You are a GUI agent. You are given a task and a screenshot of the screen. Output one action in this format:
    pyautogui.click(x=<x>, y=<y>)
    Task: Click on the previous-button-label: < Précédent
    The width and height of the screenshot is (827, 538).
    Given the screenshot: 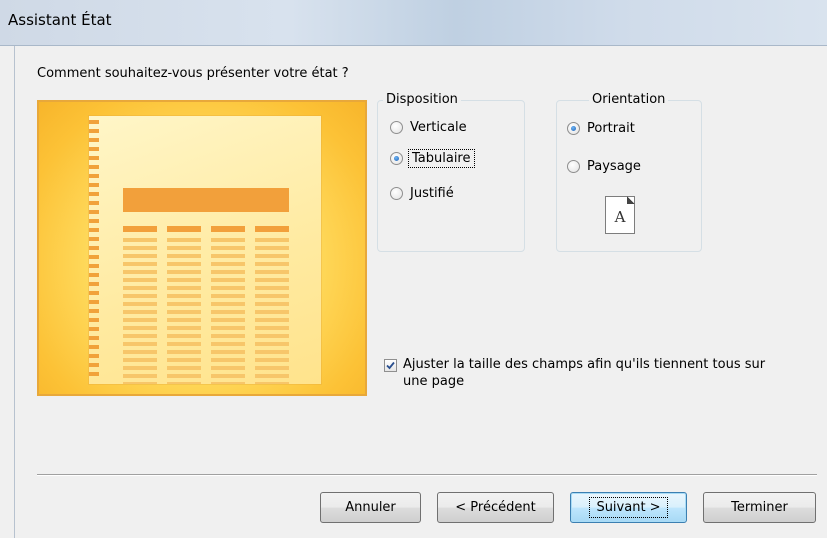 What is the action you would take?
    pyautogui.click(x=495, y=507)
    